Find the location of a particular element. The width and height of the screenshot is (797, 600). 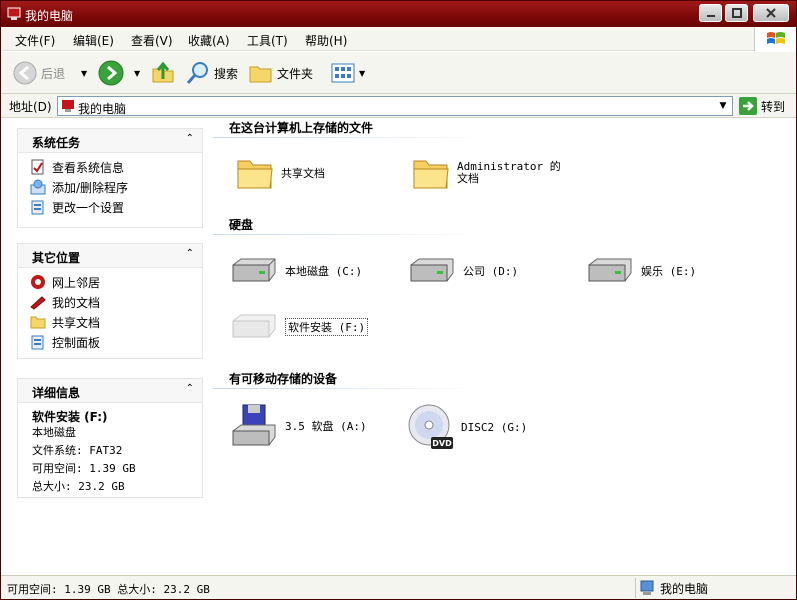

place-shared-documents: 共享文档 is located at coordinates (110, 322).